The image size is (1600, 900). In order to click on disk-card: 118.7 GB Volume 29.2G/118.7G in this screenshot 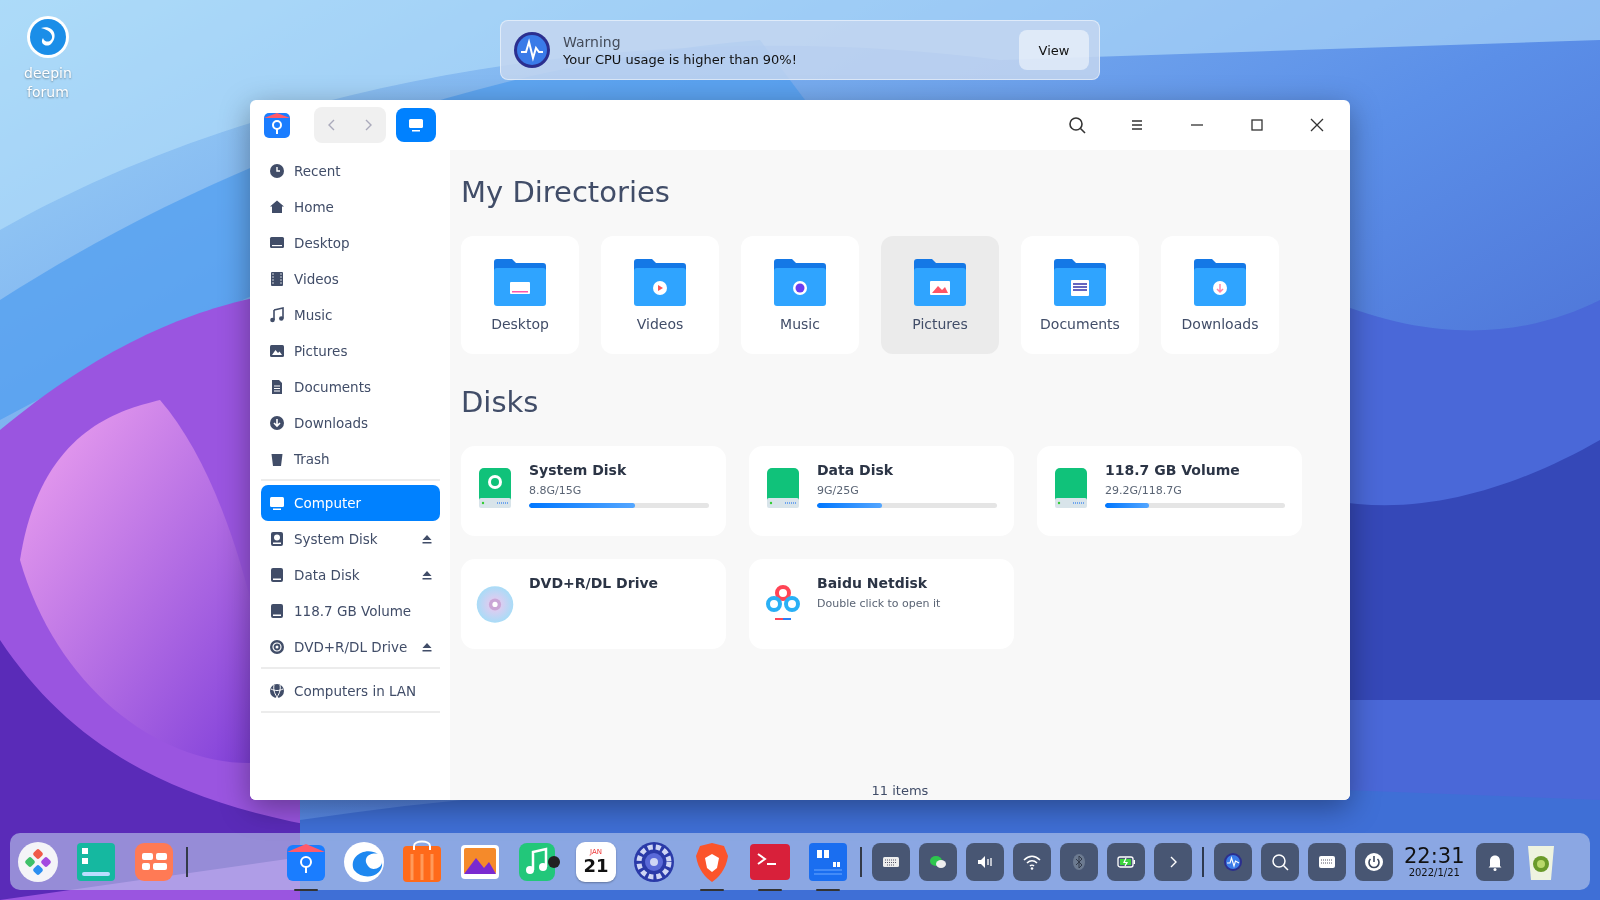, I will do `click(1169, 491)`.